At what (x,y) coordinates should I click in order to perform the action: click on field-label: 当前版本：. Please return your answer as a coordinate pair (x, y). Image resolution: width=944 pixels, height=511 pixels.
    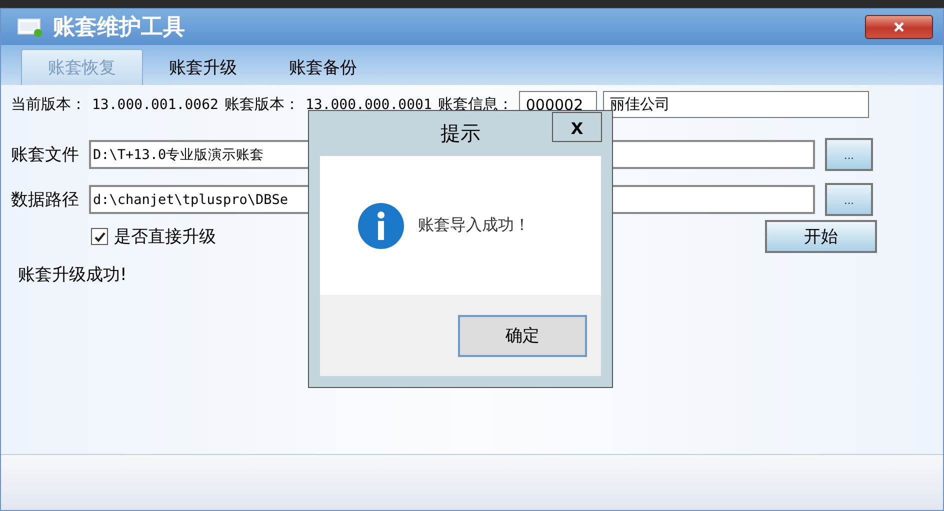
    Looking at the image, I should click on (48, 104).